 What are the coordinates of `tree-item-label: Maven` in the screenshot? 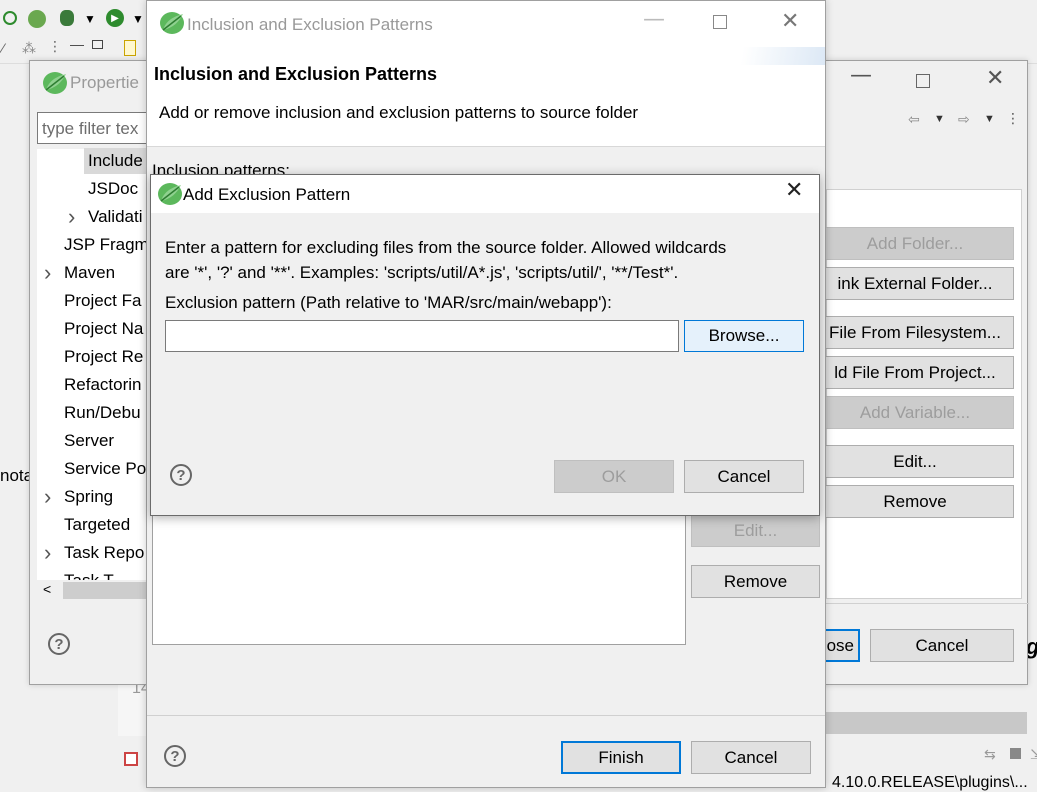 It's located at (90, 272).